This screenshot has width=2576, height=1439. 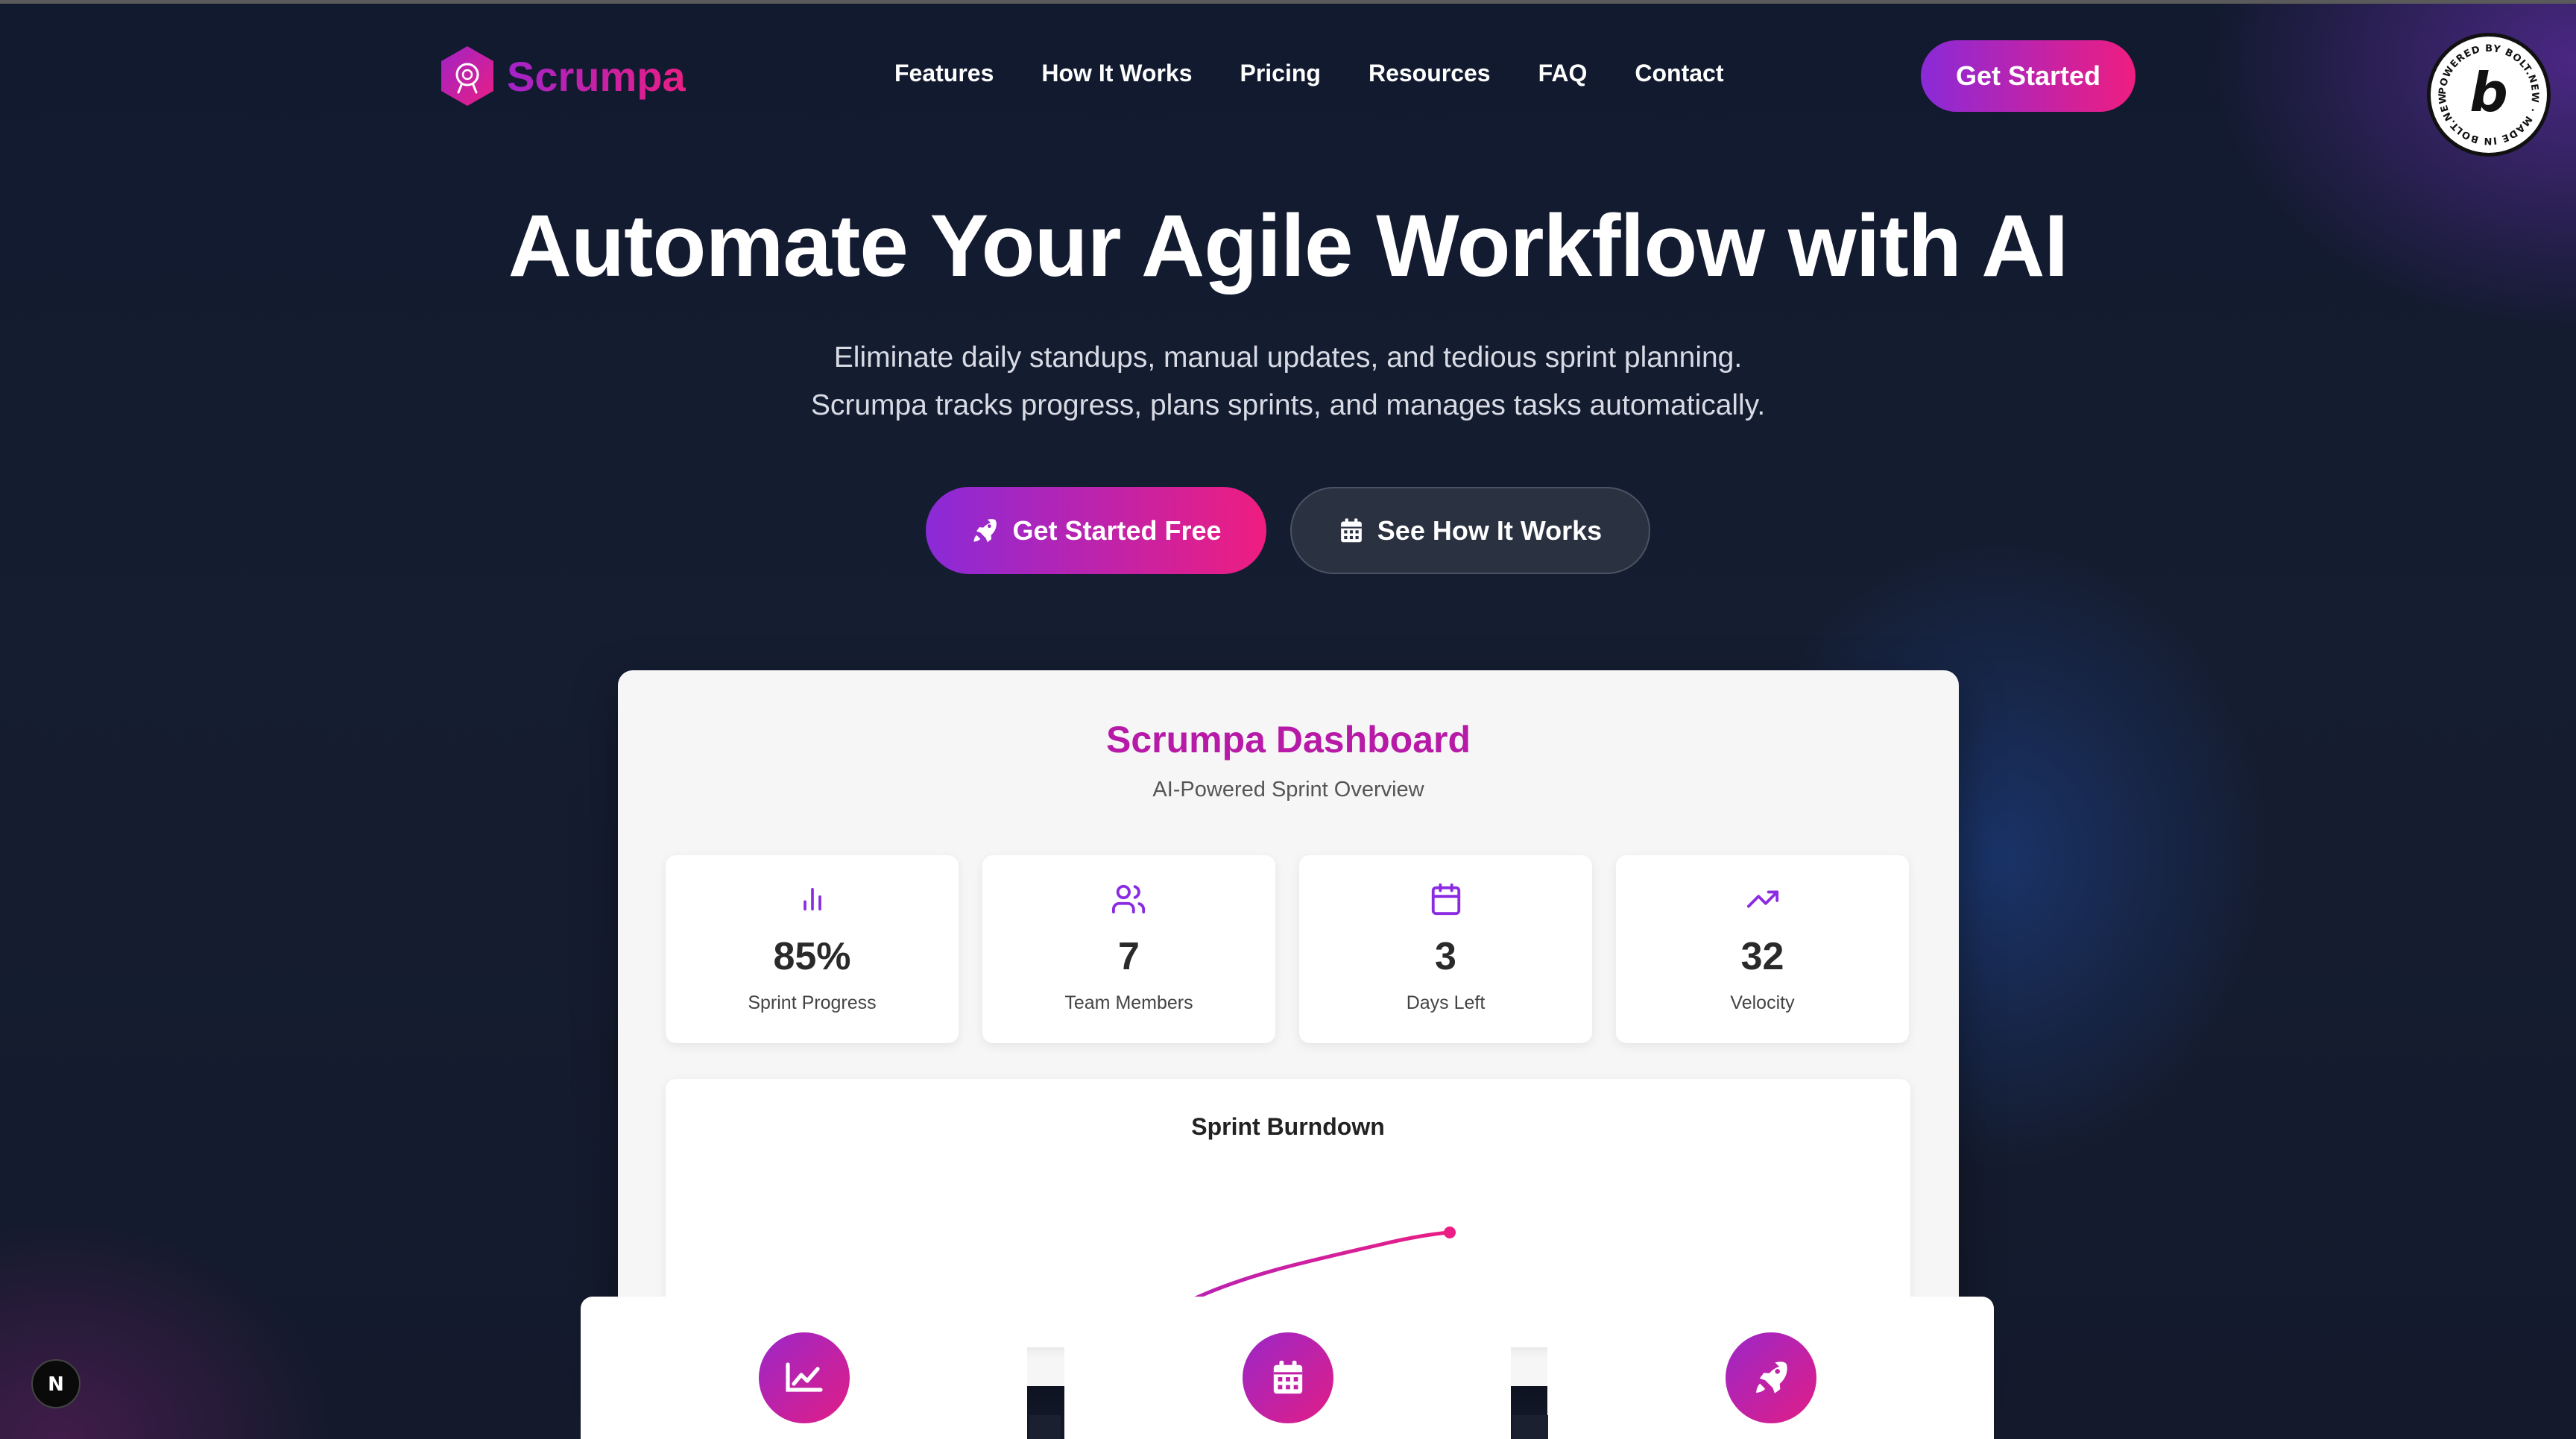 I want to click on stat-card-team-members: 7 Team Members, so click(x=1128, y=949).